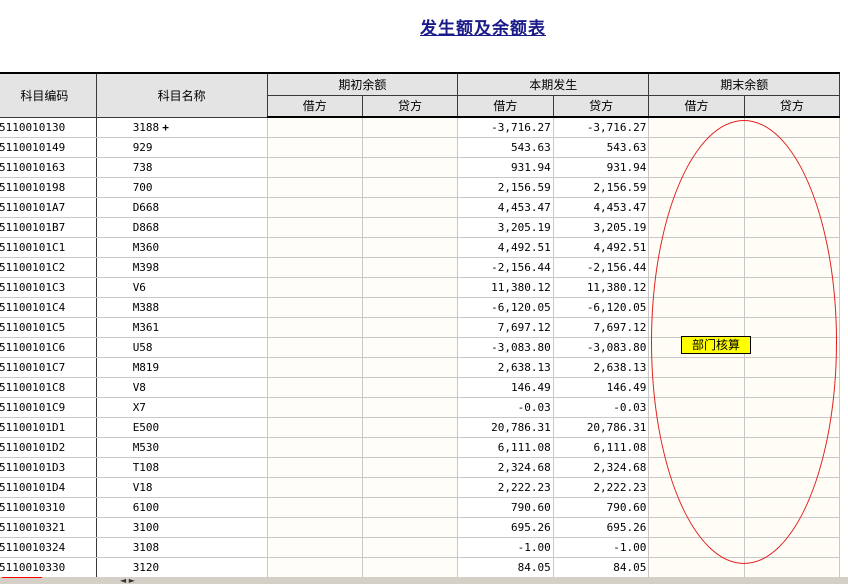  Describe the element at coordinates (601, 407) in the screenshot. I see `cell-current-credit: -0.03` at that location.